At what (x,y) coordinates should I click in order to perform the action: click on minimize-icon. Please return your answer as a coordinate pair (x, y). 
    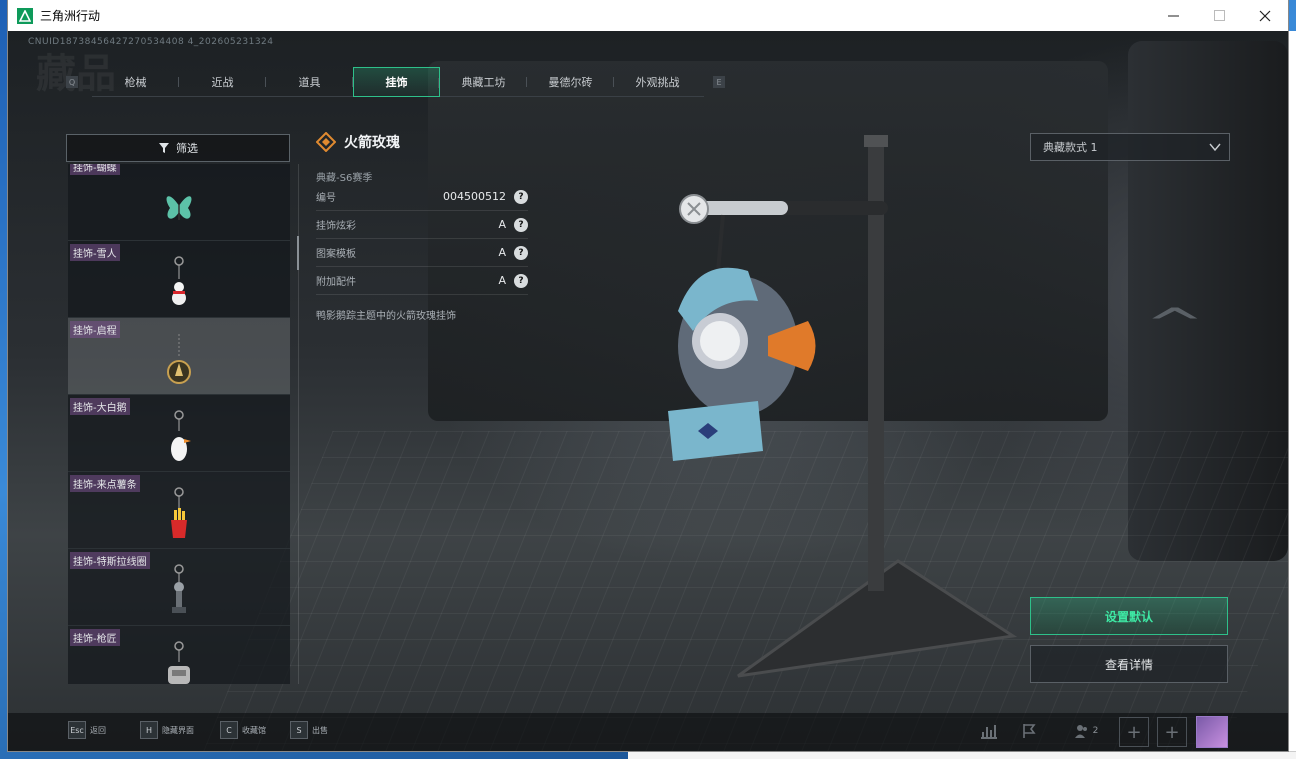
    Looking at the image, I should click on (1173, 16).